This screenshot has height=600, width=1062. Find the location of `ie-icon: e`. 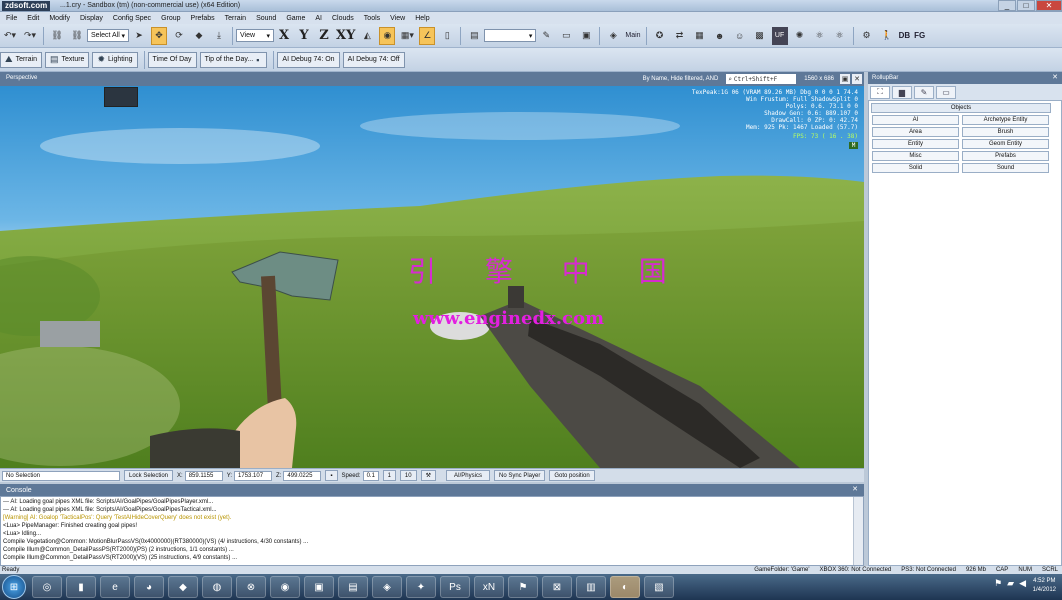

ie-icon: e is located at coordinates (115, 587).